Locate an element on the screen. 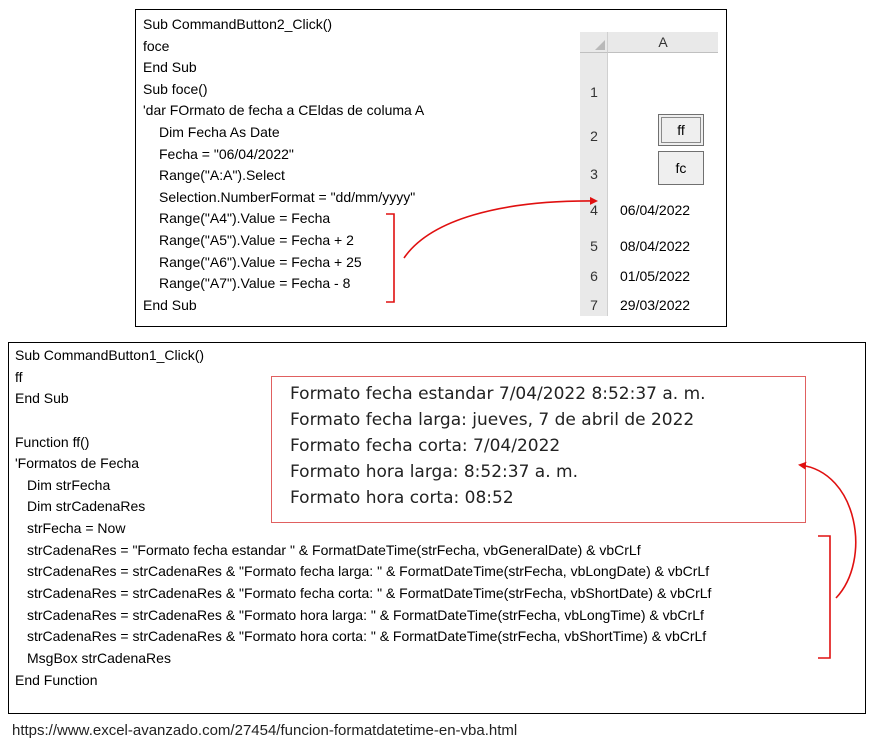  code-line: Sub CommandButton2_Click() is located at coordinates (238, 24).